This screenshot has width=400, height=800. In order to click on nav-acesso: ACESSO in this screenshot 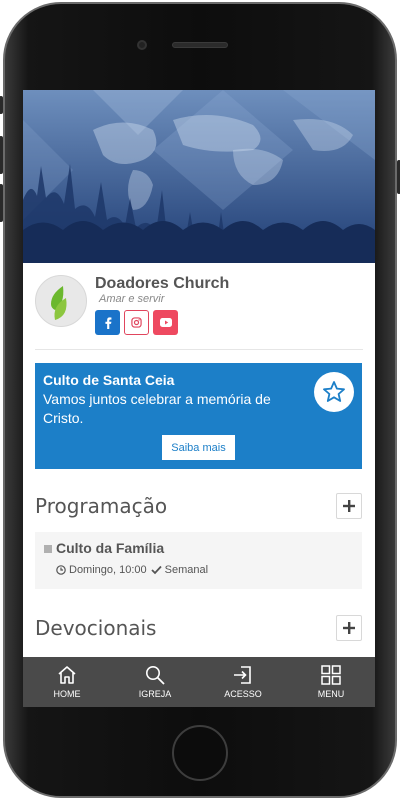, I will do `click(243, 682)`.